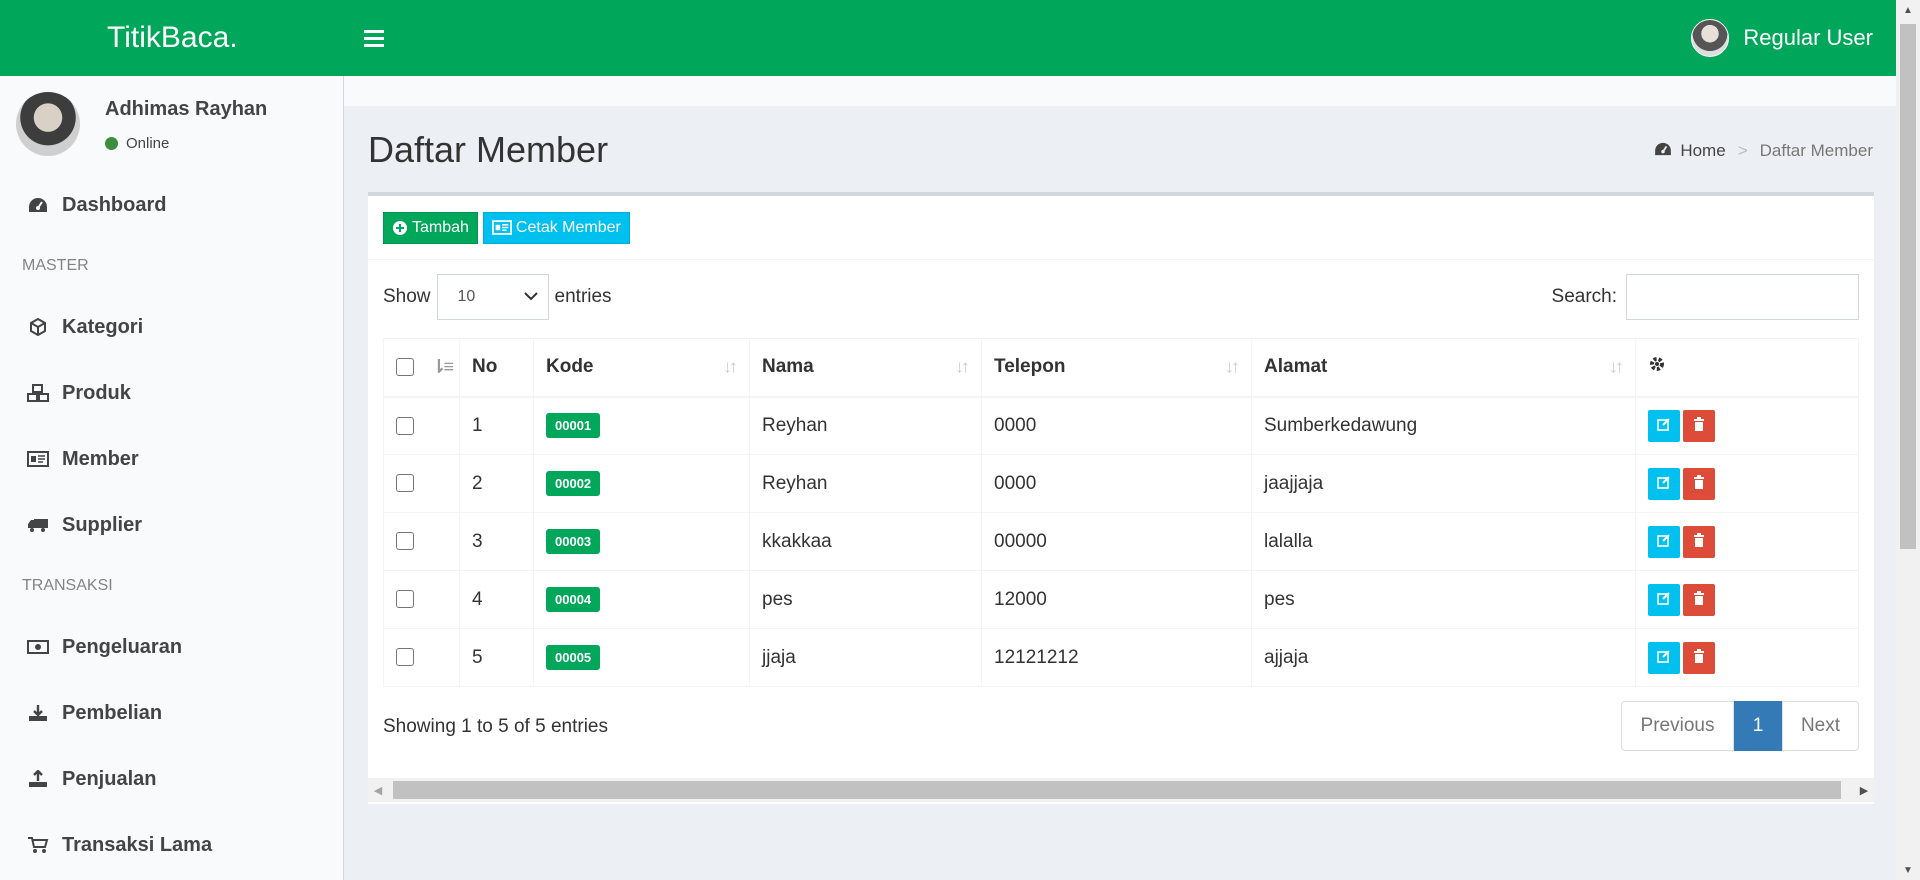  Describe the element at coordinates (1116, 483) in the screenshot. I see `cell-telepon: 0000` at that location.